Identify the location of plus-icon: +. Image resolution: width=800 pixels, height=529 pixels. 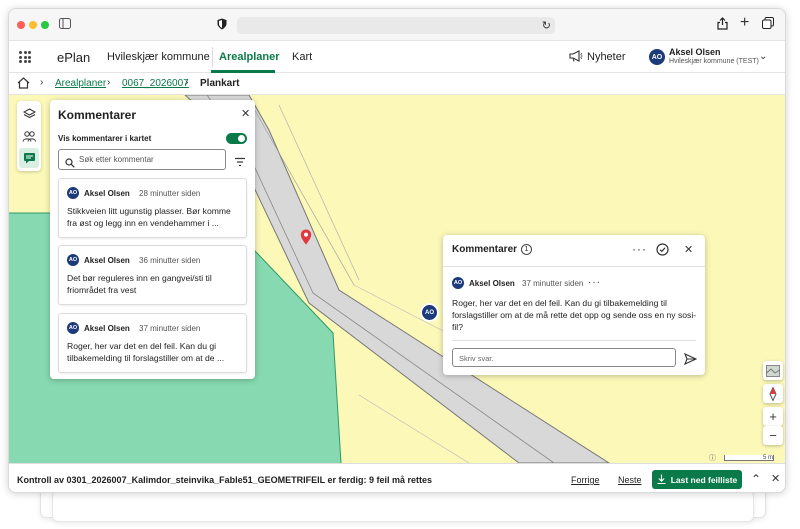
(744, 23).